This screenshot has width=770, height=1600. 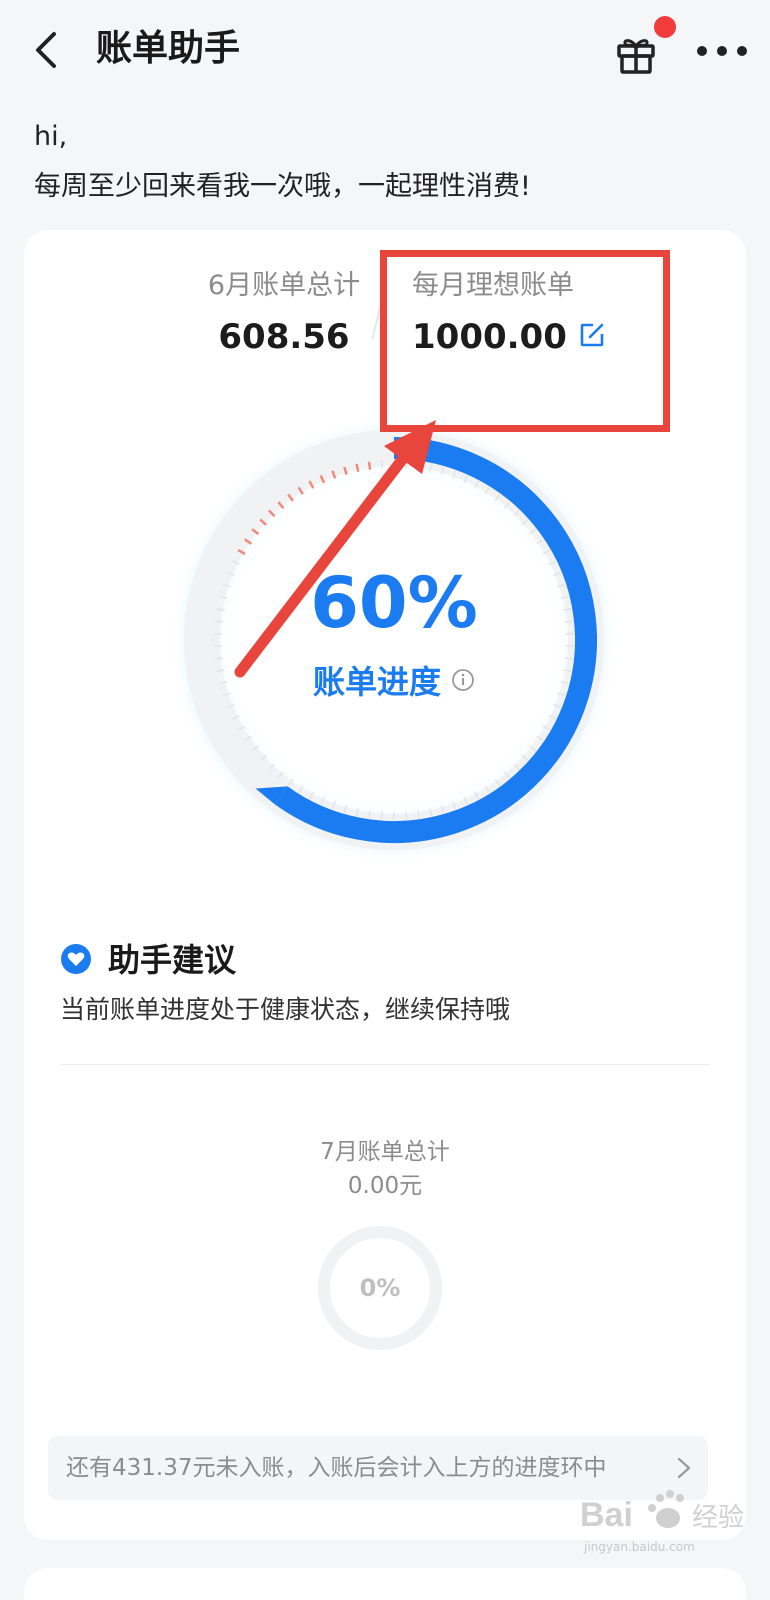 I want to click on heart-icon, so click(x=76, y=959).